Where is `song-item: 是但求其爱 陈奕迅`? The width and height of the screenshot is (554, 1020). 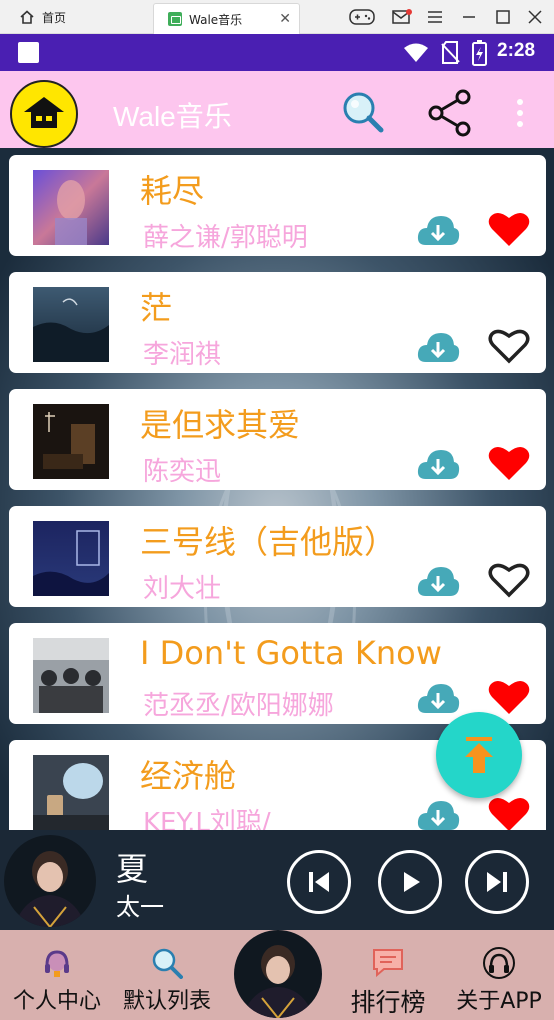 song-item: 是但求其爱 陈奕迅 is located at coordinates (277, 439).